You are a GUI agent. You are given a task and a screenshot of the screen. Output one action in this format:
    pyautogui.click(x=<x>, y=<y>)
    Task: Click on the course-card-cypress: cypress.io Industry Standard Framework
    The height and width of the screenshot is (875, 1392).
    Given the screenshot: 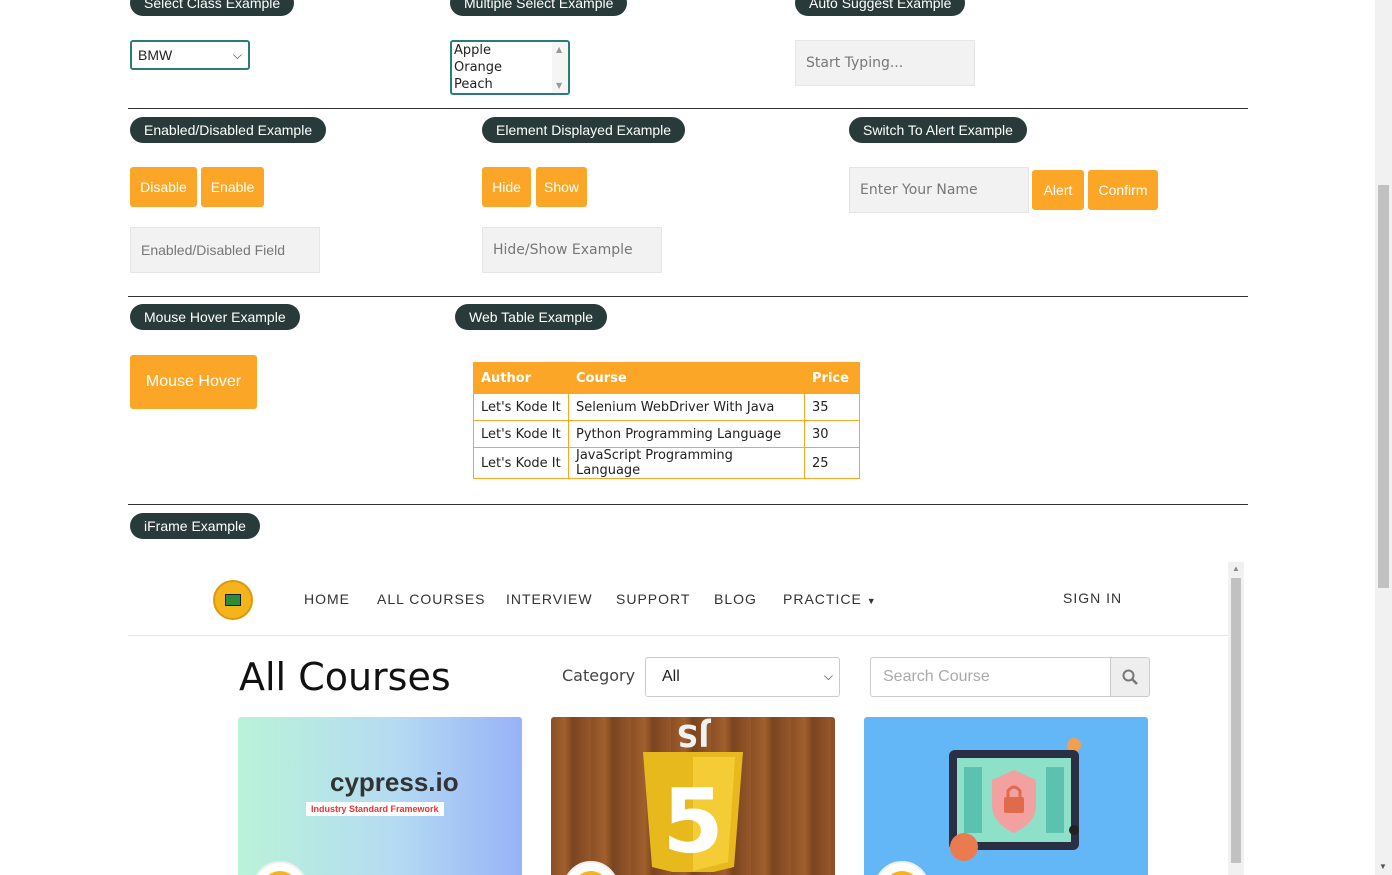 What is the action you would take?
    pyautogui.click(x=380, y=796)
    